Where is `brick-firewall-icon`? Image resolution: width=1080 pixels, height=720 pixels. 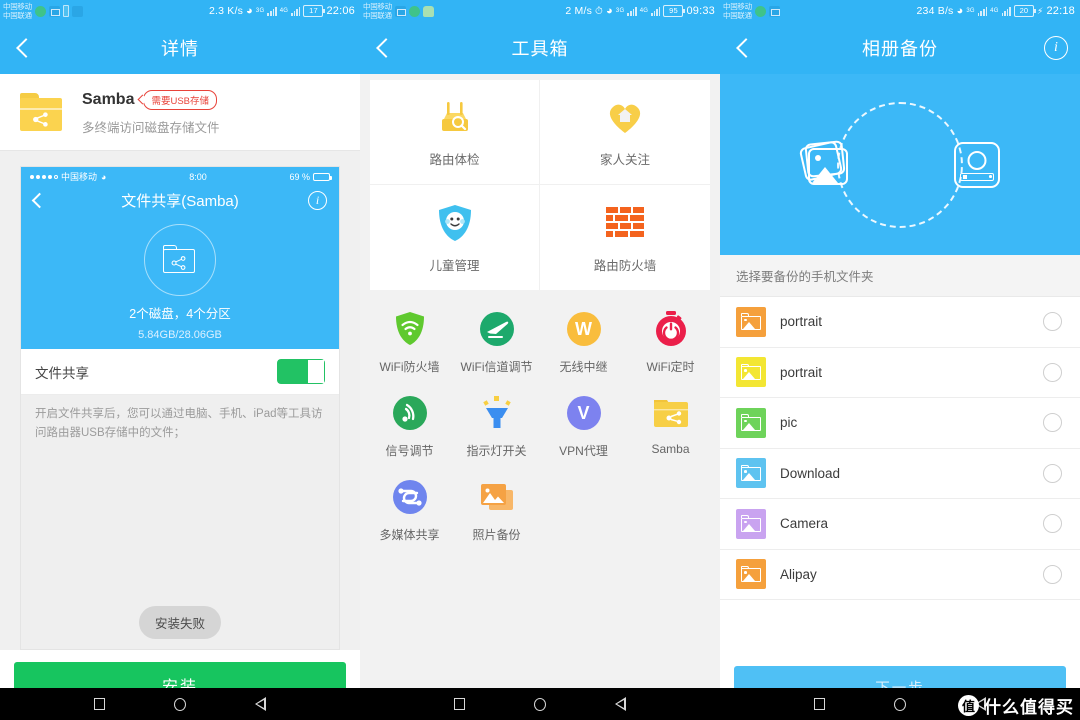 brick-firewall-icon is located at coordinates (625, 223).